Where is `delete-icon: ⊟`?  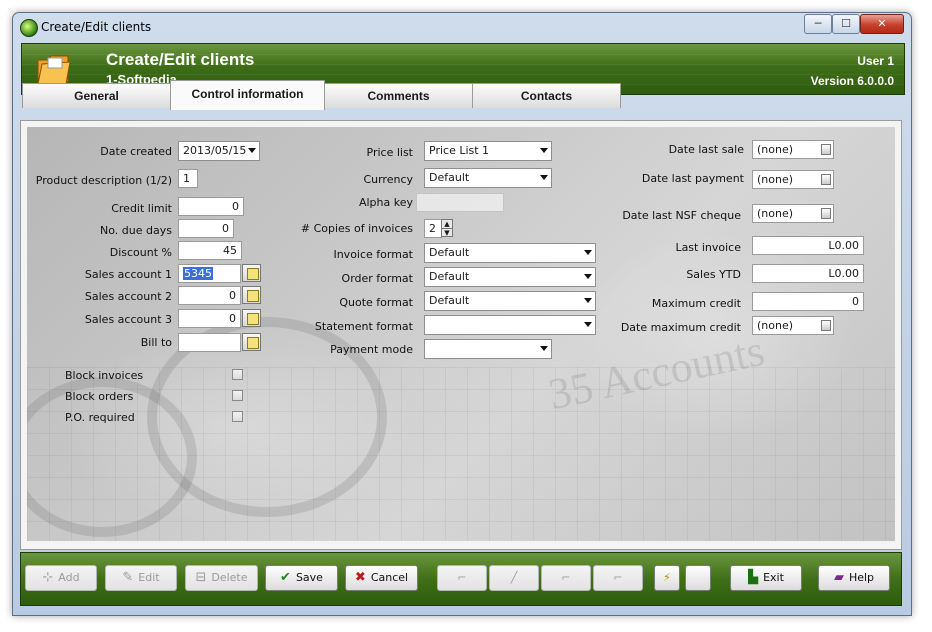 delete-icon: ⊟ is located at coordinates (201, 577).